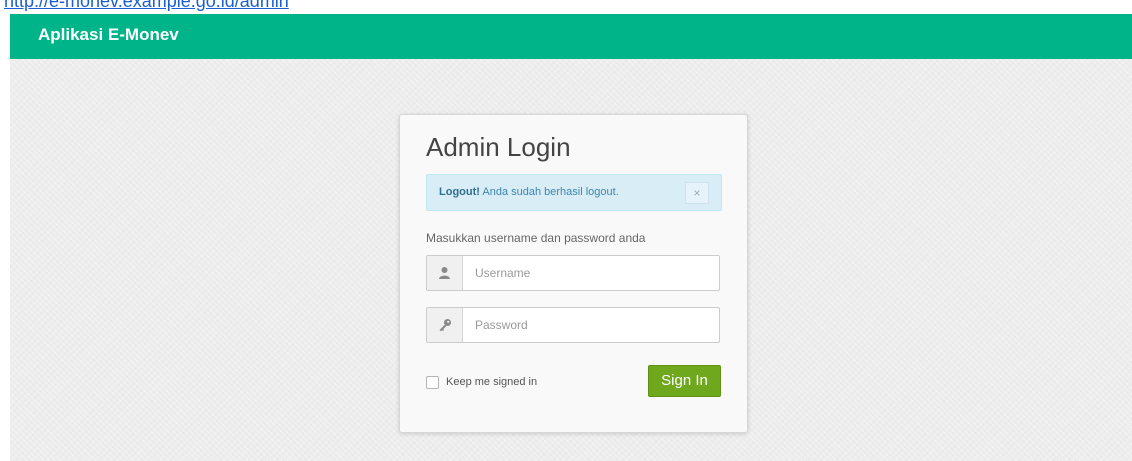  Describe the element at coordinates (498, 147) in the screenshot. I see `page-title: Admin Login` at that location.